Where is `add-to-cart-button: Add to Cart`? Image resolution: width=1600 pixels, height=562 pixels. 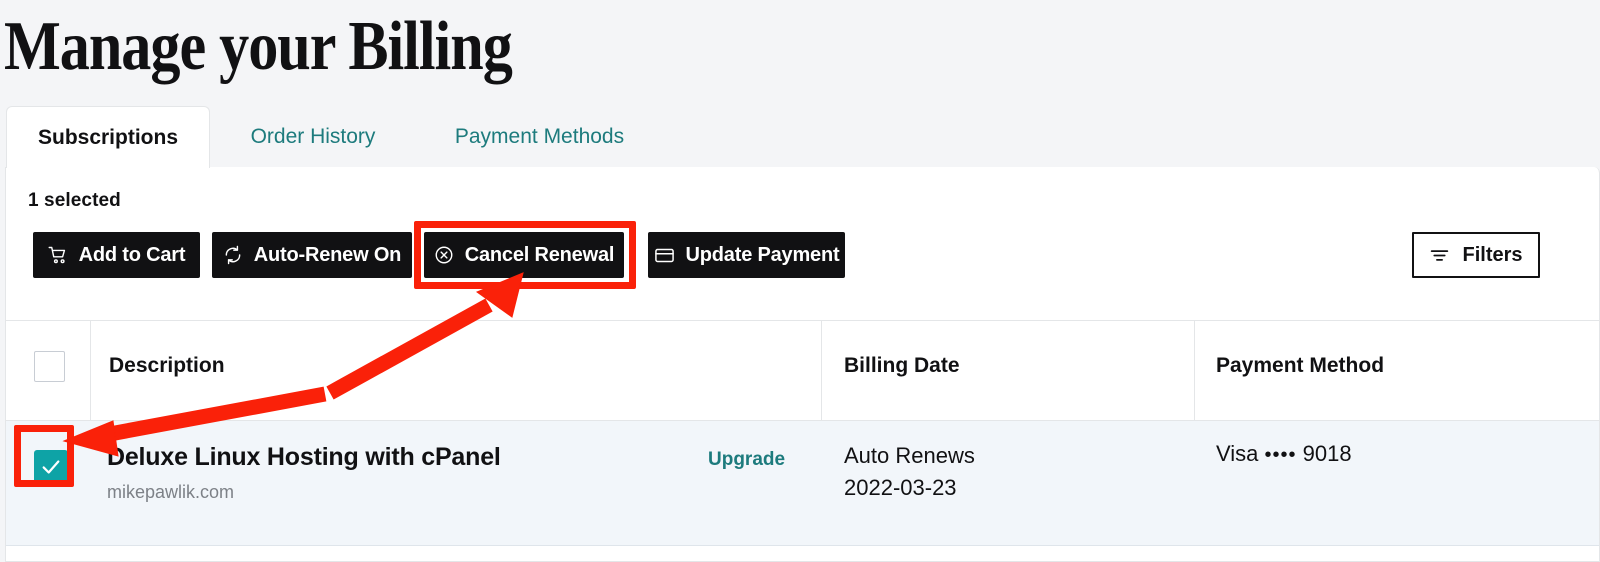
add-to-cart-button: Add to Cart is located at coordinates (116, 255).